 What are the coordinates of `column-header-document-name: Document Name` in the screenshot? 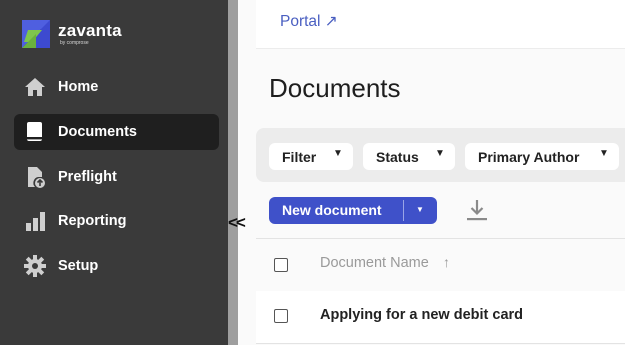 It's located at (374, 263).